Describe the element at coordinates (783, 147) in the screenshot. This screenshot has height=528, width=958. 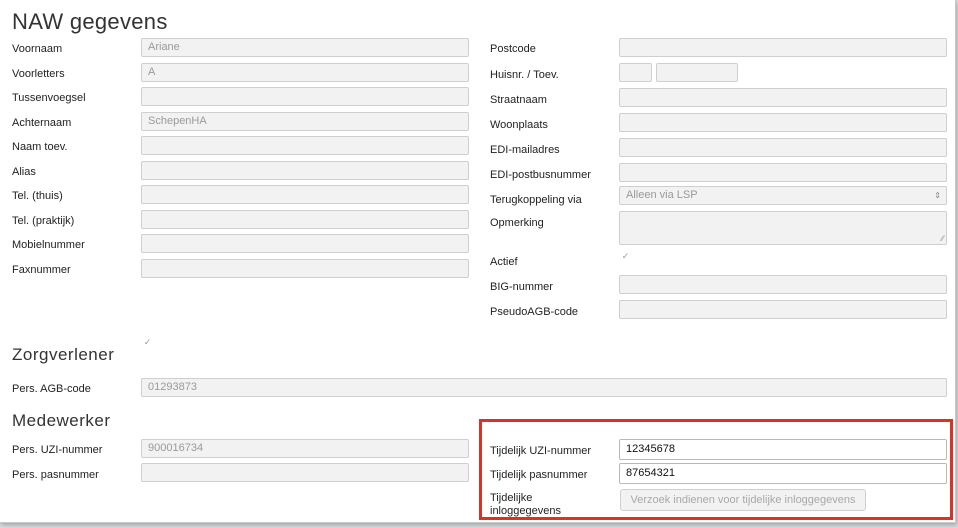
I see `edi-mail-field` at that location.